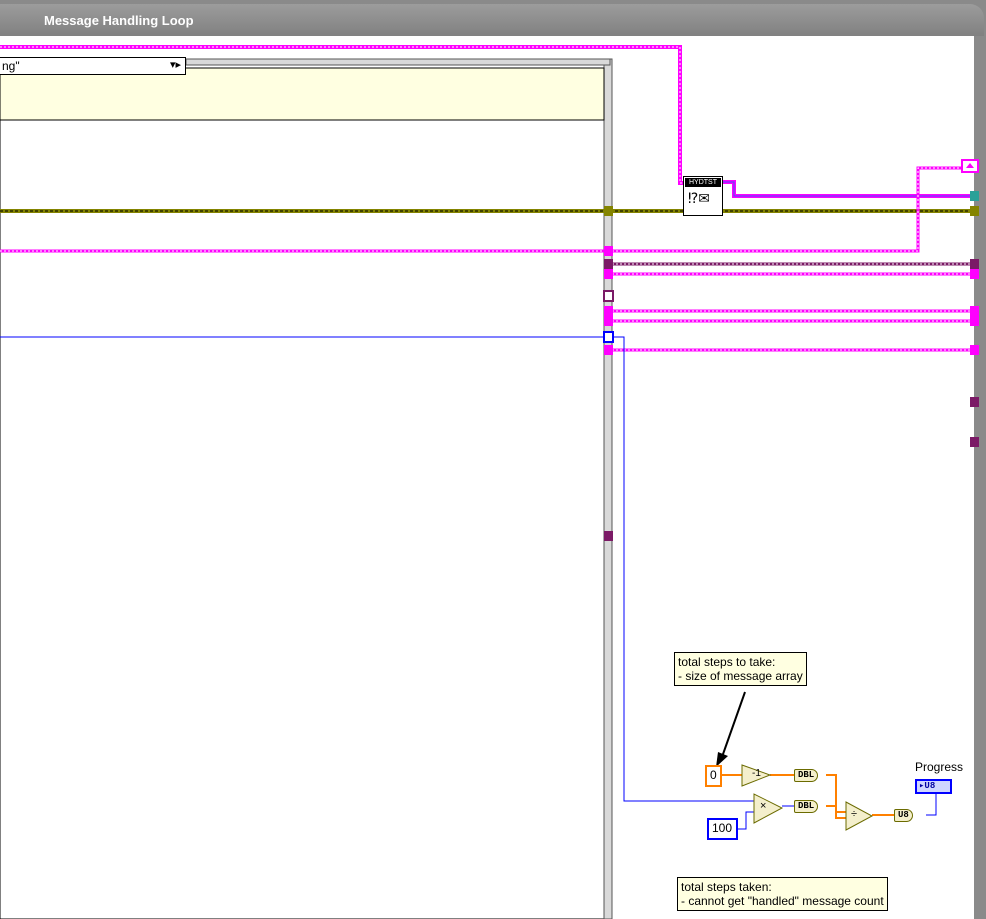 This screenshot has height=919, width=986. I want to click on multiply-label: ×, so click(763, 806).